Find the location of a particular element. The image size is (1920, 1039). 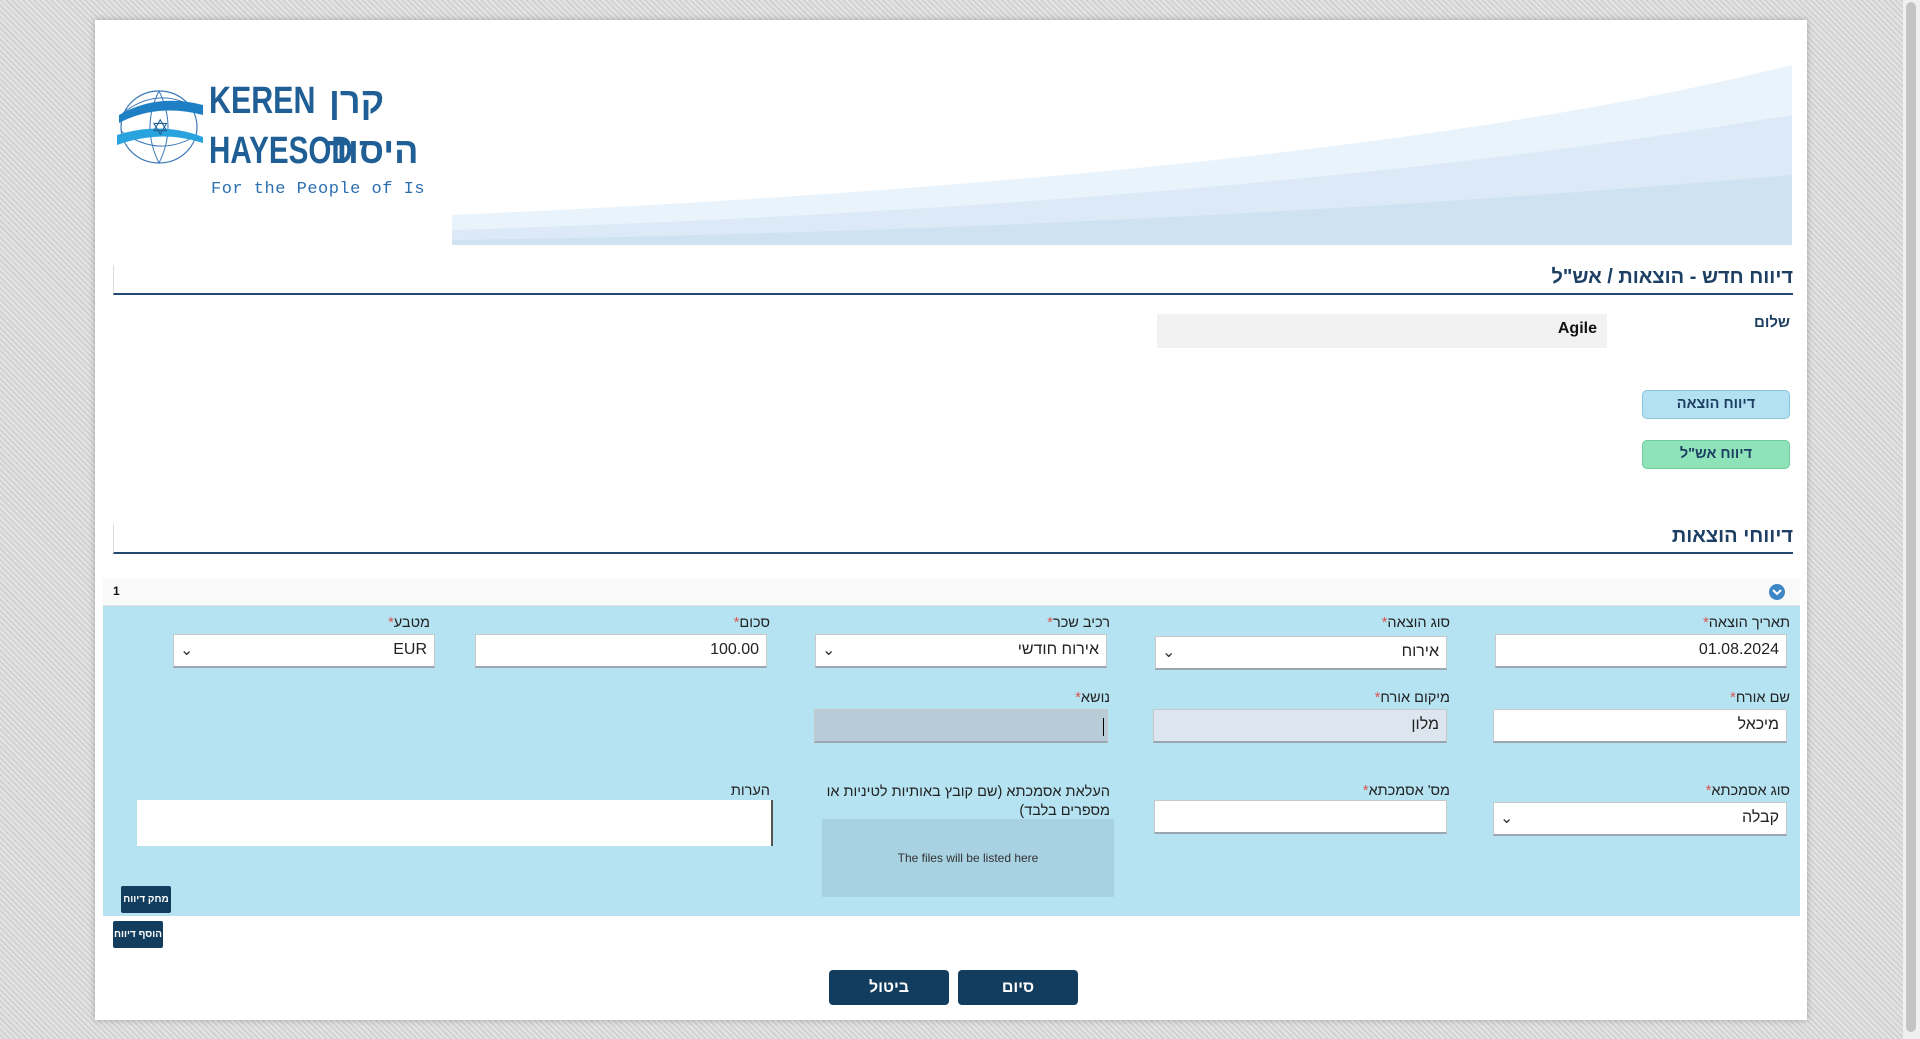

amount-label: סכום* is located at coordinates (751, 623).